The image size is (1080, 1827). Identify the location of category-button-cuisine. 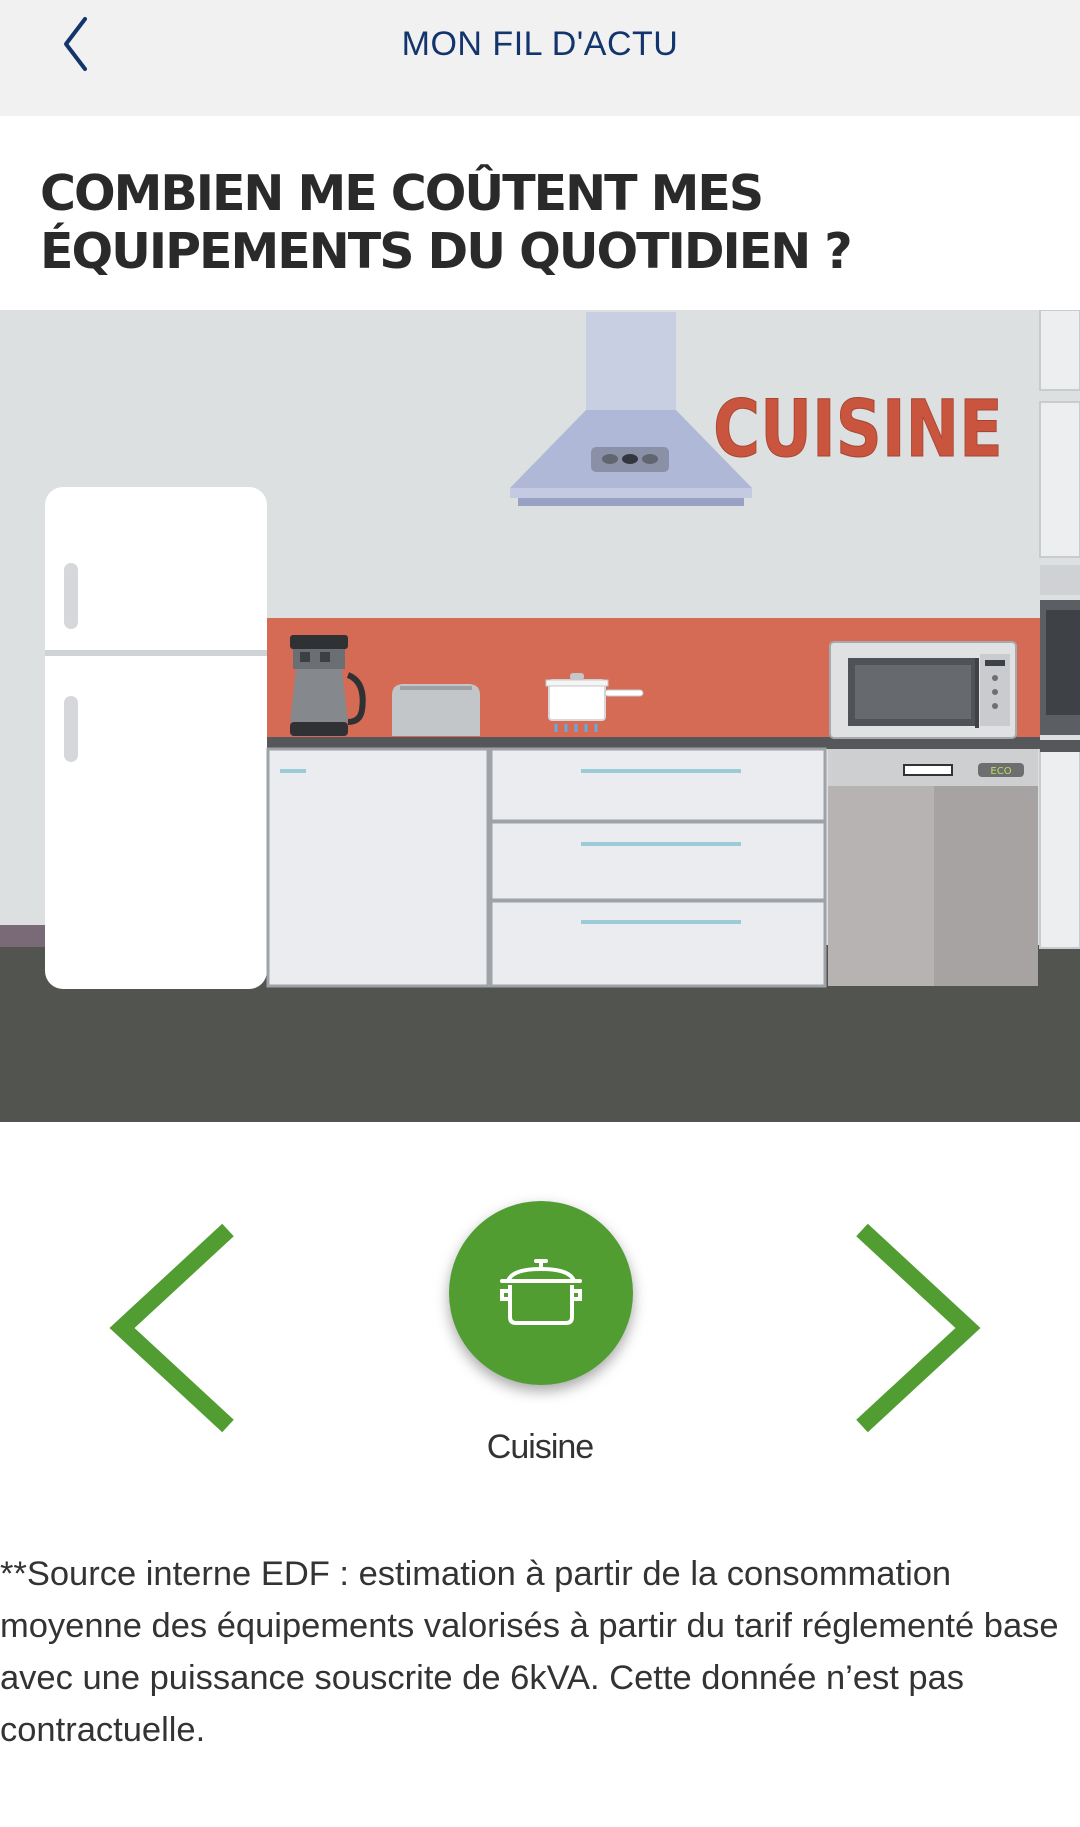
(541, 1293).